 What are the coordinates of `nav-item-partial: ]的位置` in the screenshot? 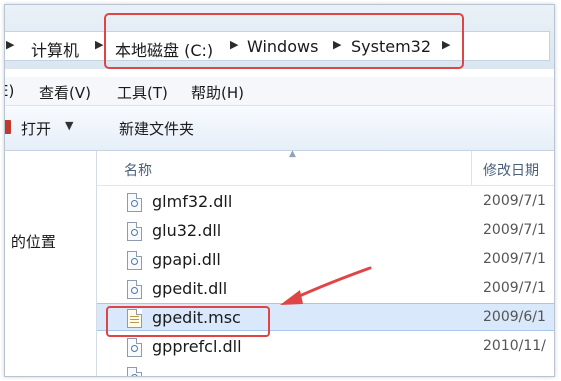 It's located at (30, 241).